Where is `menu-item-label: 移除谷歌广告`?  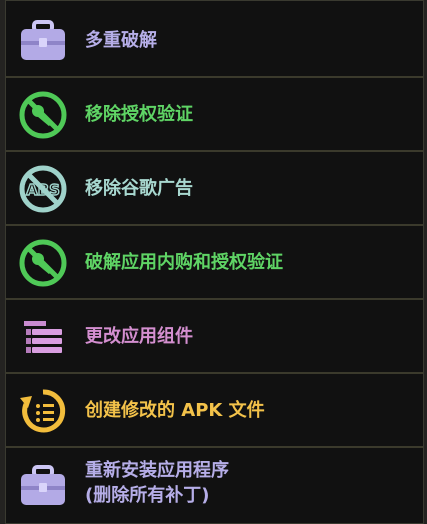
menu-item-label: 移除谷歌广告 is located at coordinates (139, 188).